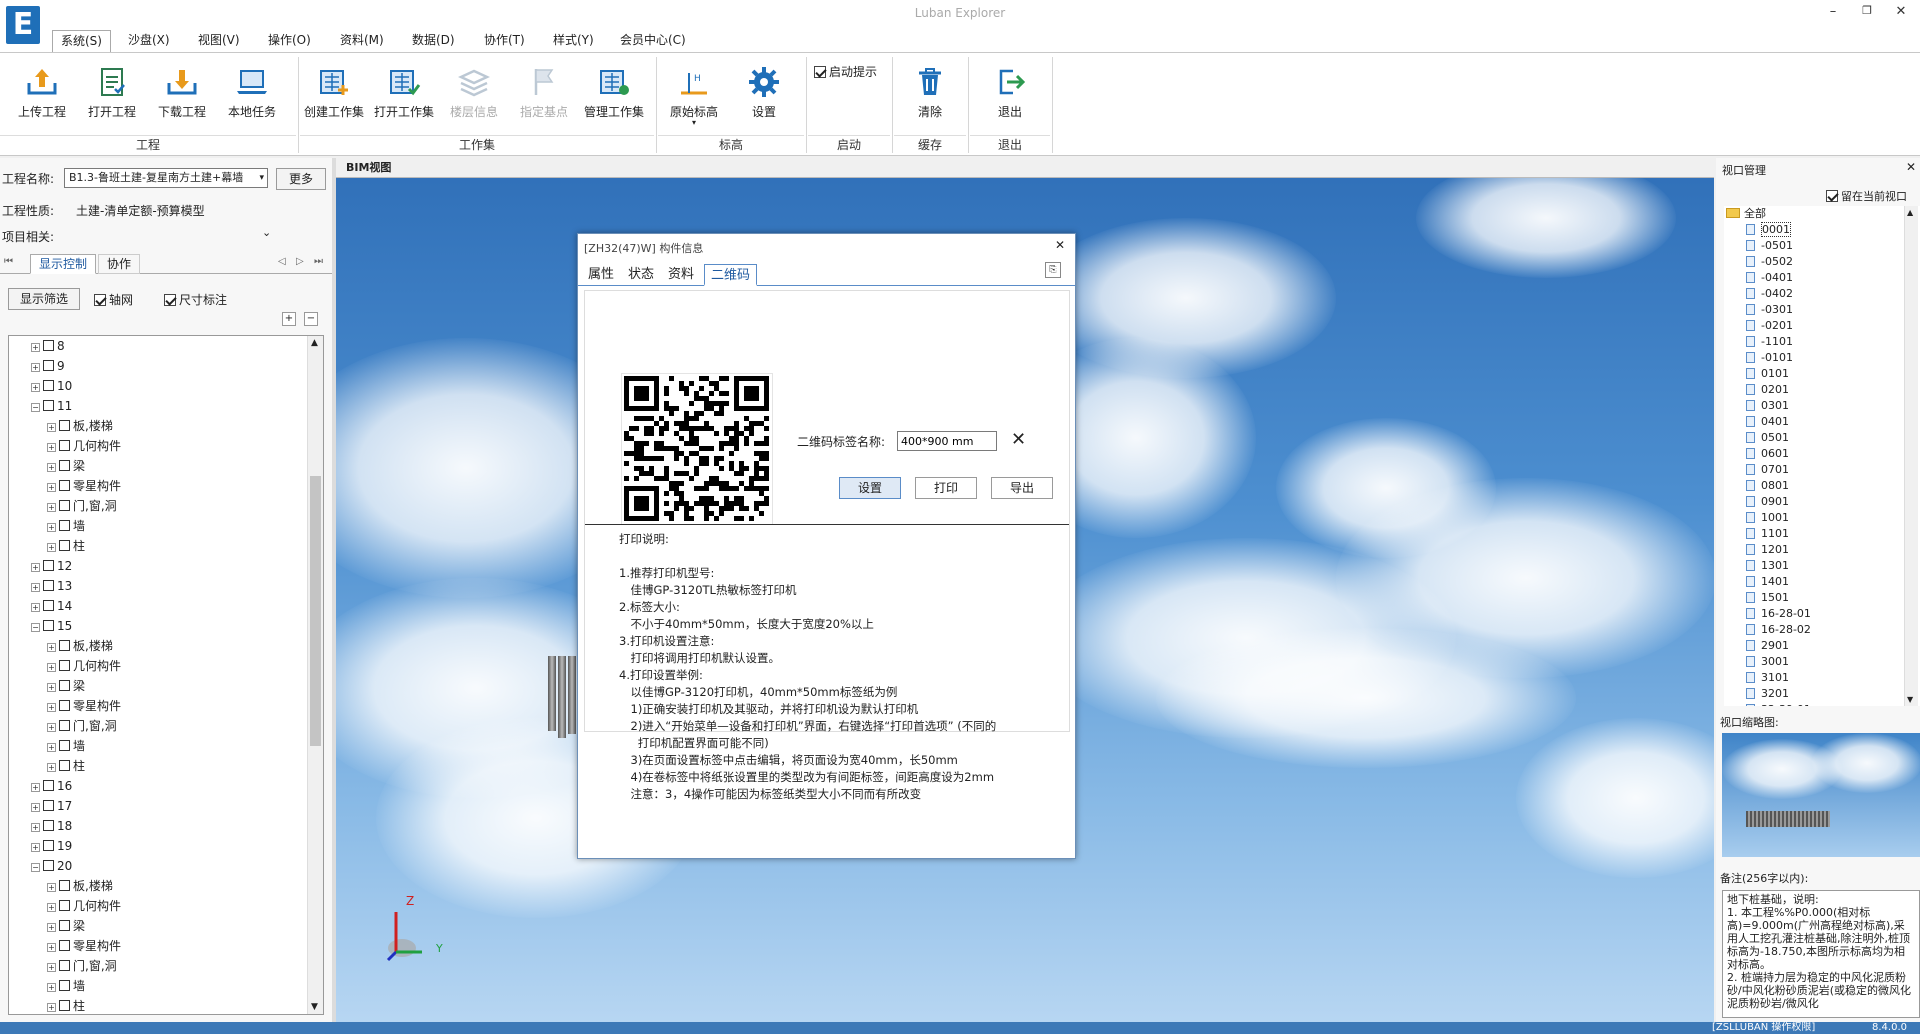 The width and height of the screenshot is (1920, 1034). Describe the element at coordinates (289, 319) in the screenshot. I see `expand-all-button: +` at that location.